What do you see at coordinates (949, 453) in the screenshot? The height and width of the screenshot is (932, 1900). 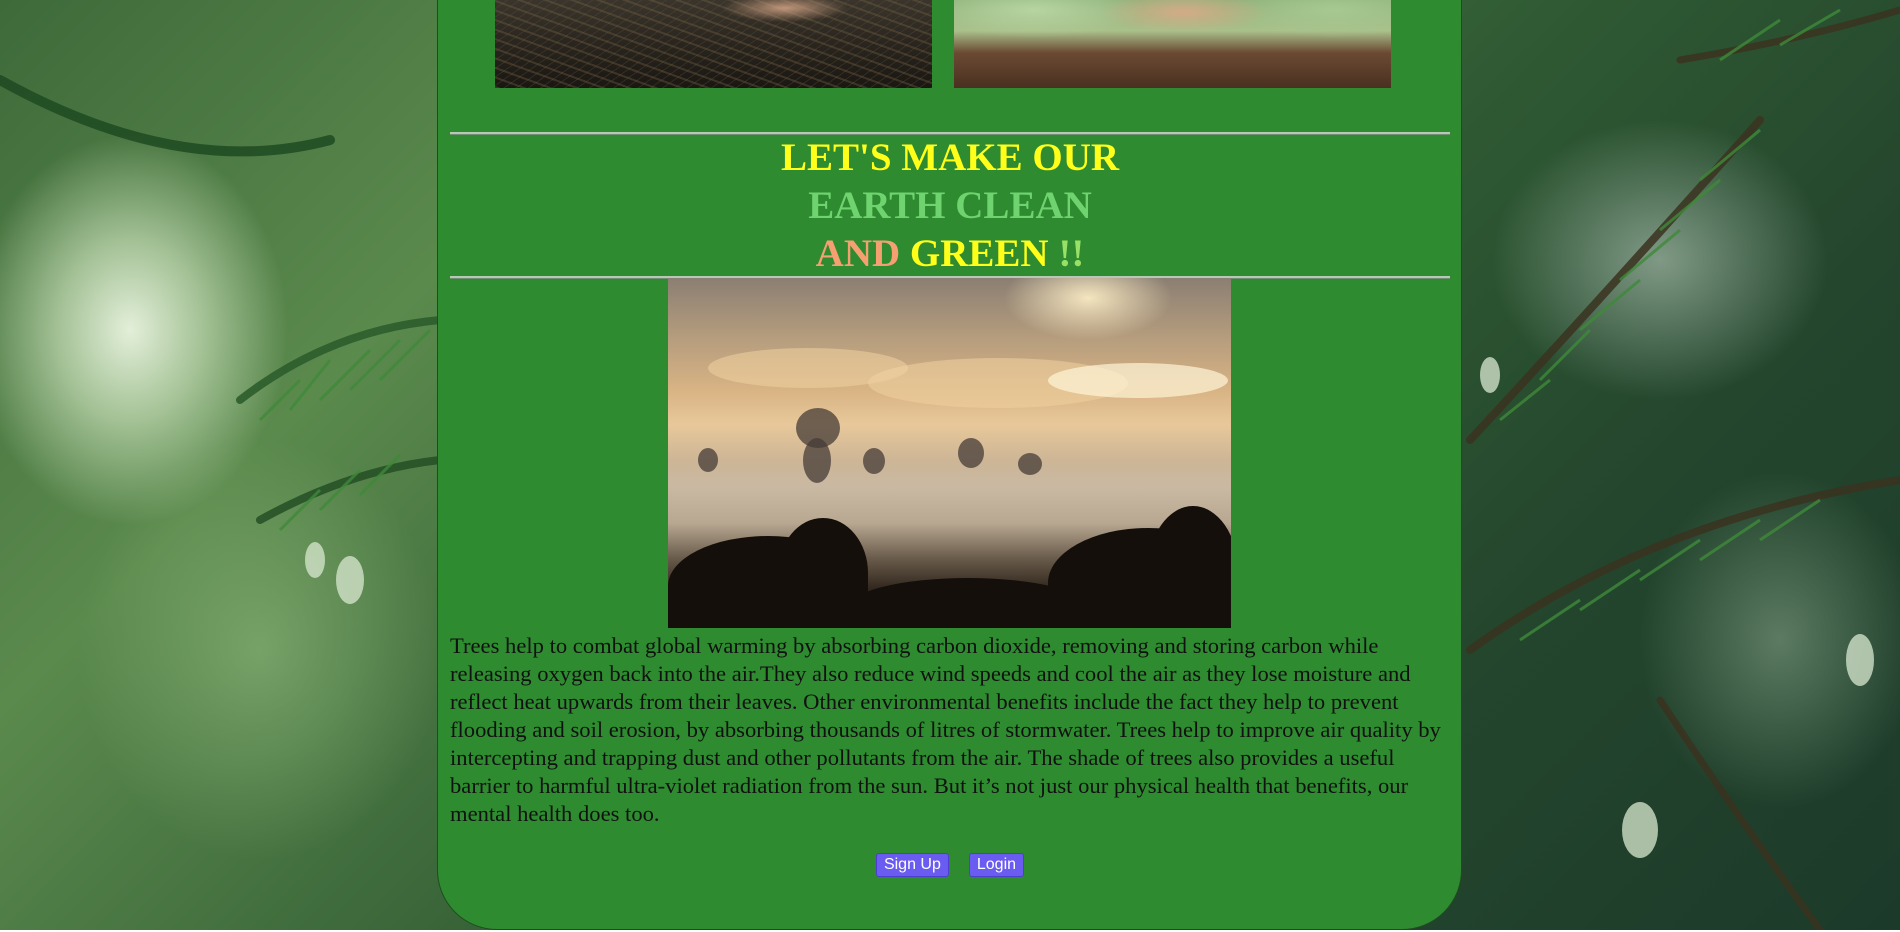 I see `industrial-pollution-image` at bounding box center [949, 453].